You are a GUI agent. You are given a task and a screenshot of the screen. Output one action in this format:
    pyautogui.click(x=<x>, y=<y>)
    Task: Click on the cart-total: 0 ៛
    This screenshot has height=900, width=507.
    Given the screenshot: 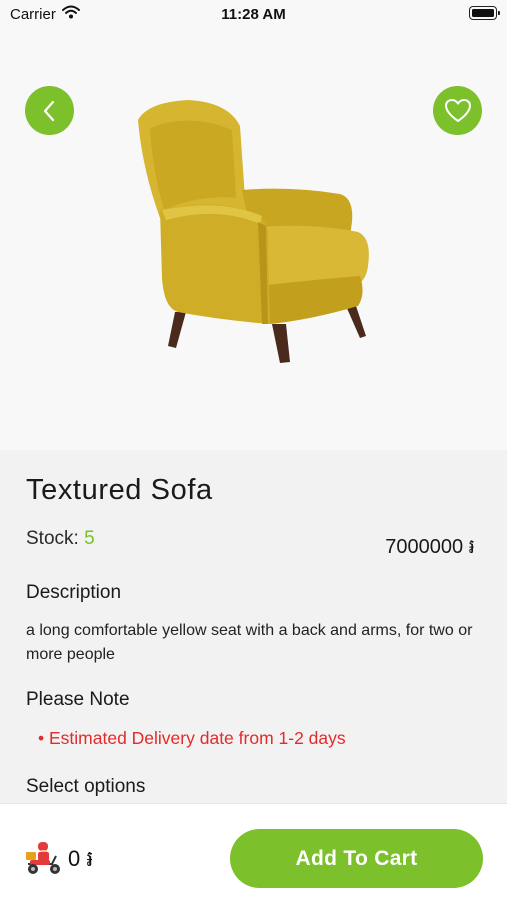 What is the action you would take?
    pyautogui.click(x=81, y=858)
    